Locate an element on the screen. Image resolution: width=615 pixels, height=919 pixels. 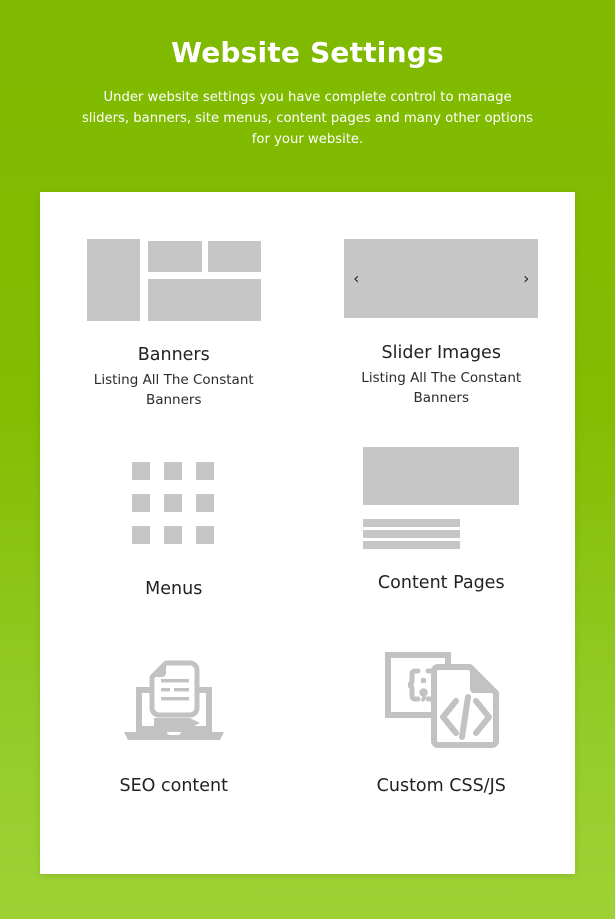
tile-menus: Menus is located at coordinates (174, 527).